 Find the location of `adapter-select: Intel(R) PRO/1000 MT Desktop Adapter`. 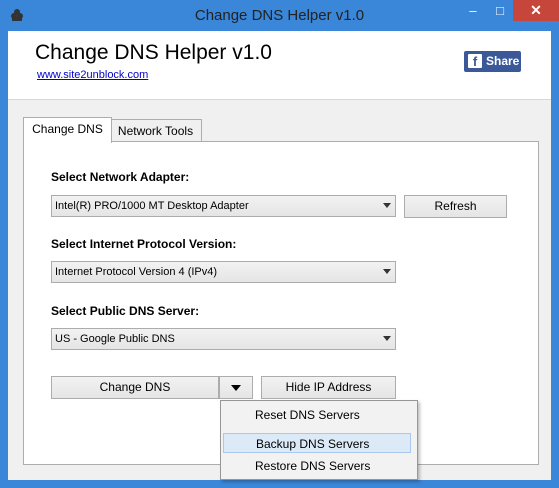

adapter-select: Intel(R) PRO/1000 MT Desktop Adapter is located at coordinates (223, 206).